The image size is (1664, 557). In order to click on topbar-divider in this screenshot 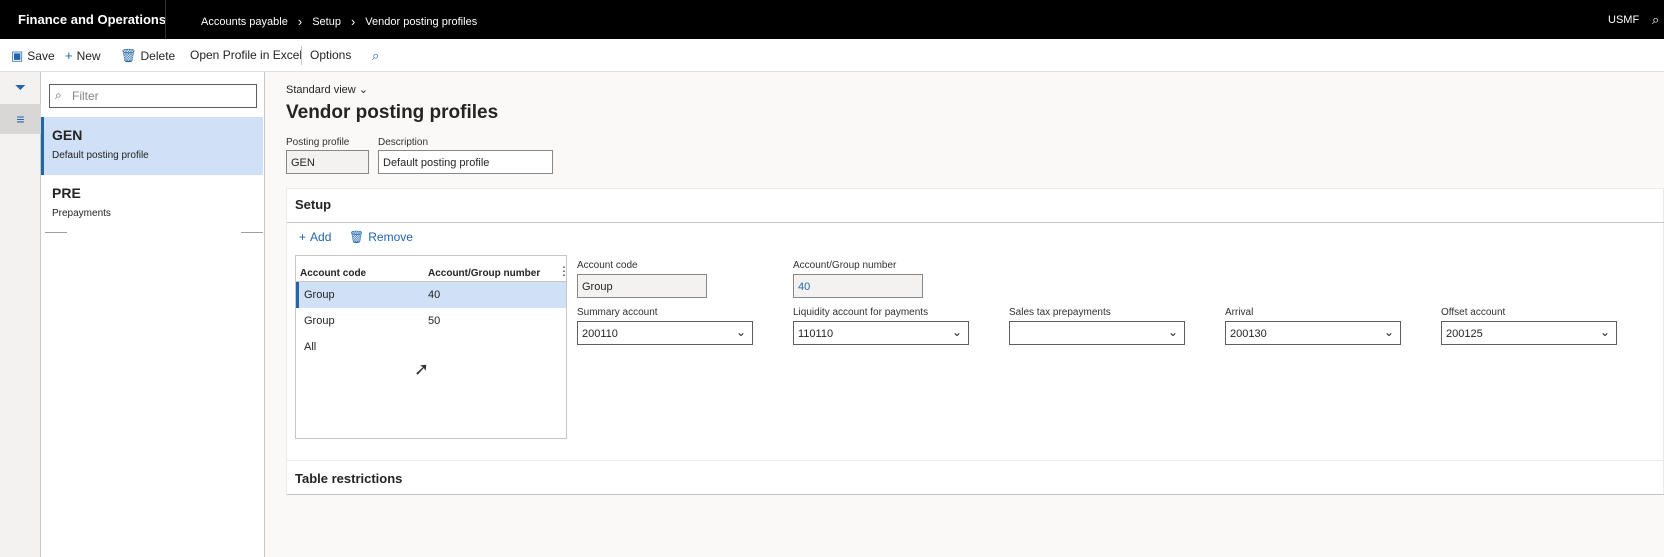, I will do `click(165, 19)`.